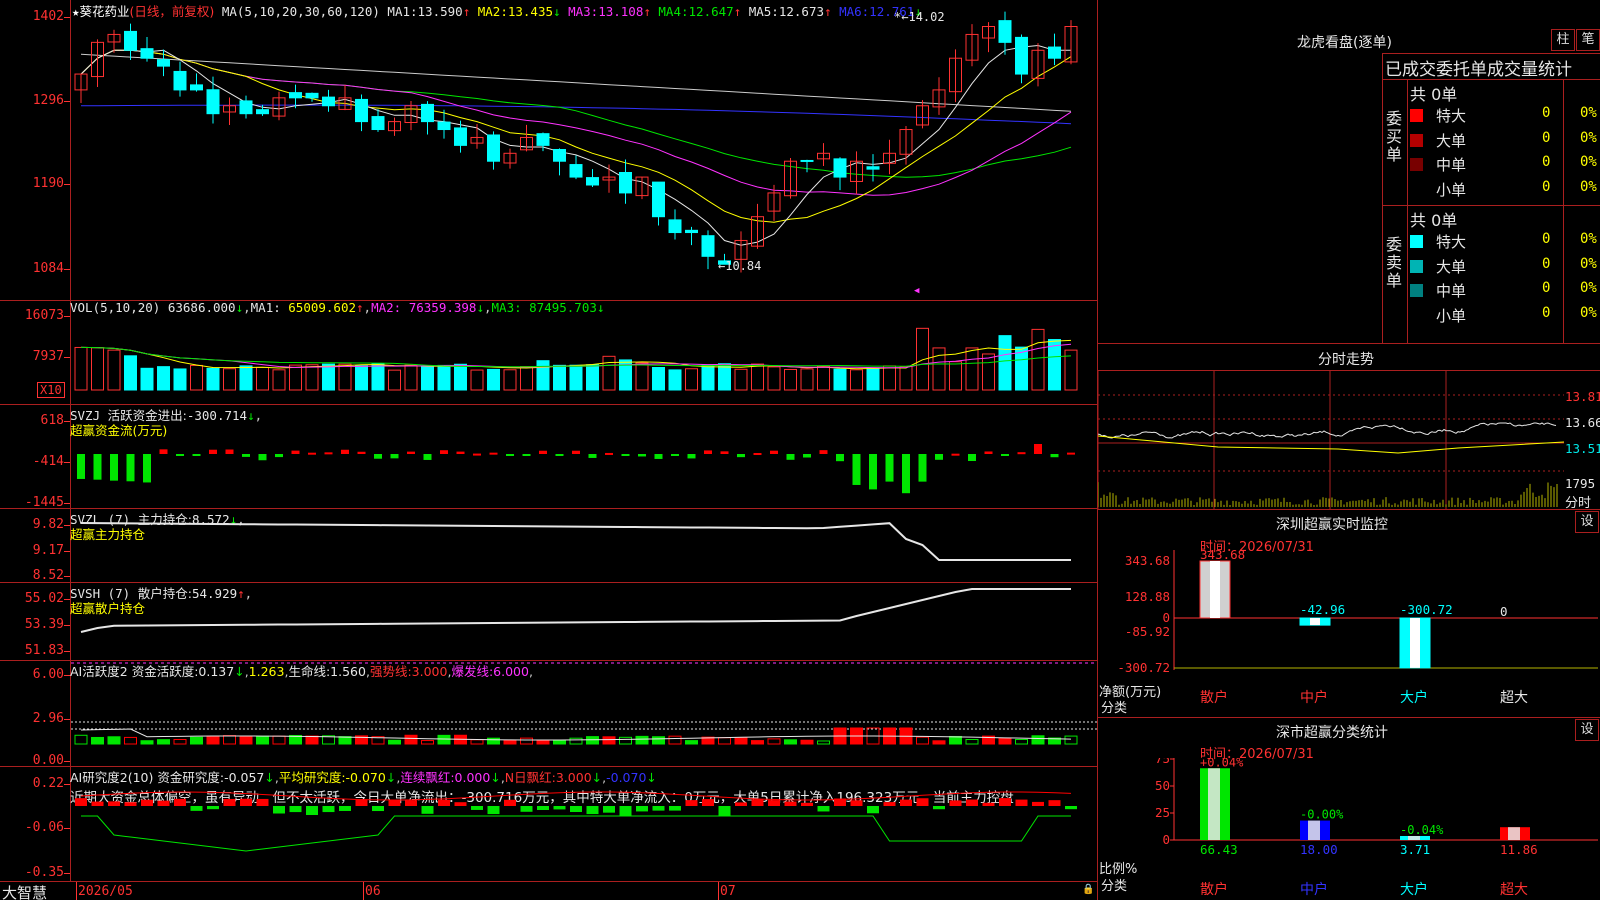 Image resolution: width=1600 pixels, height=900 pixels. I want to click on monitor-axis-label: 0, so click(1166, 617).